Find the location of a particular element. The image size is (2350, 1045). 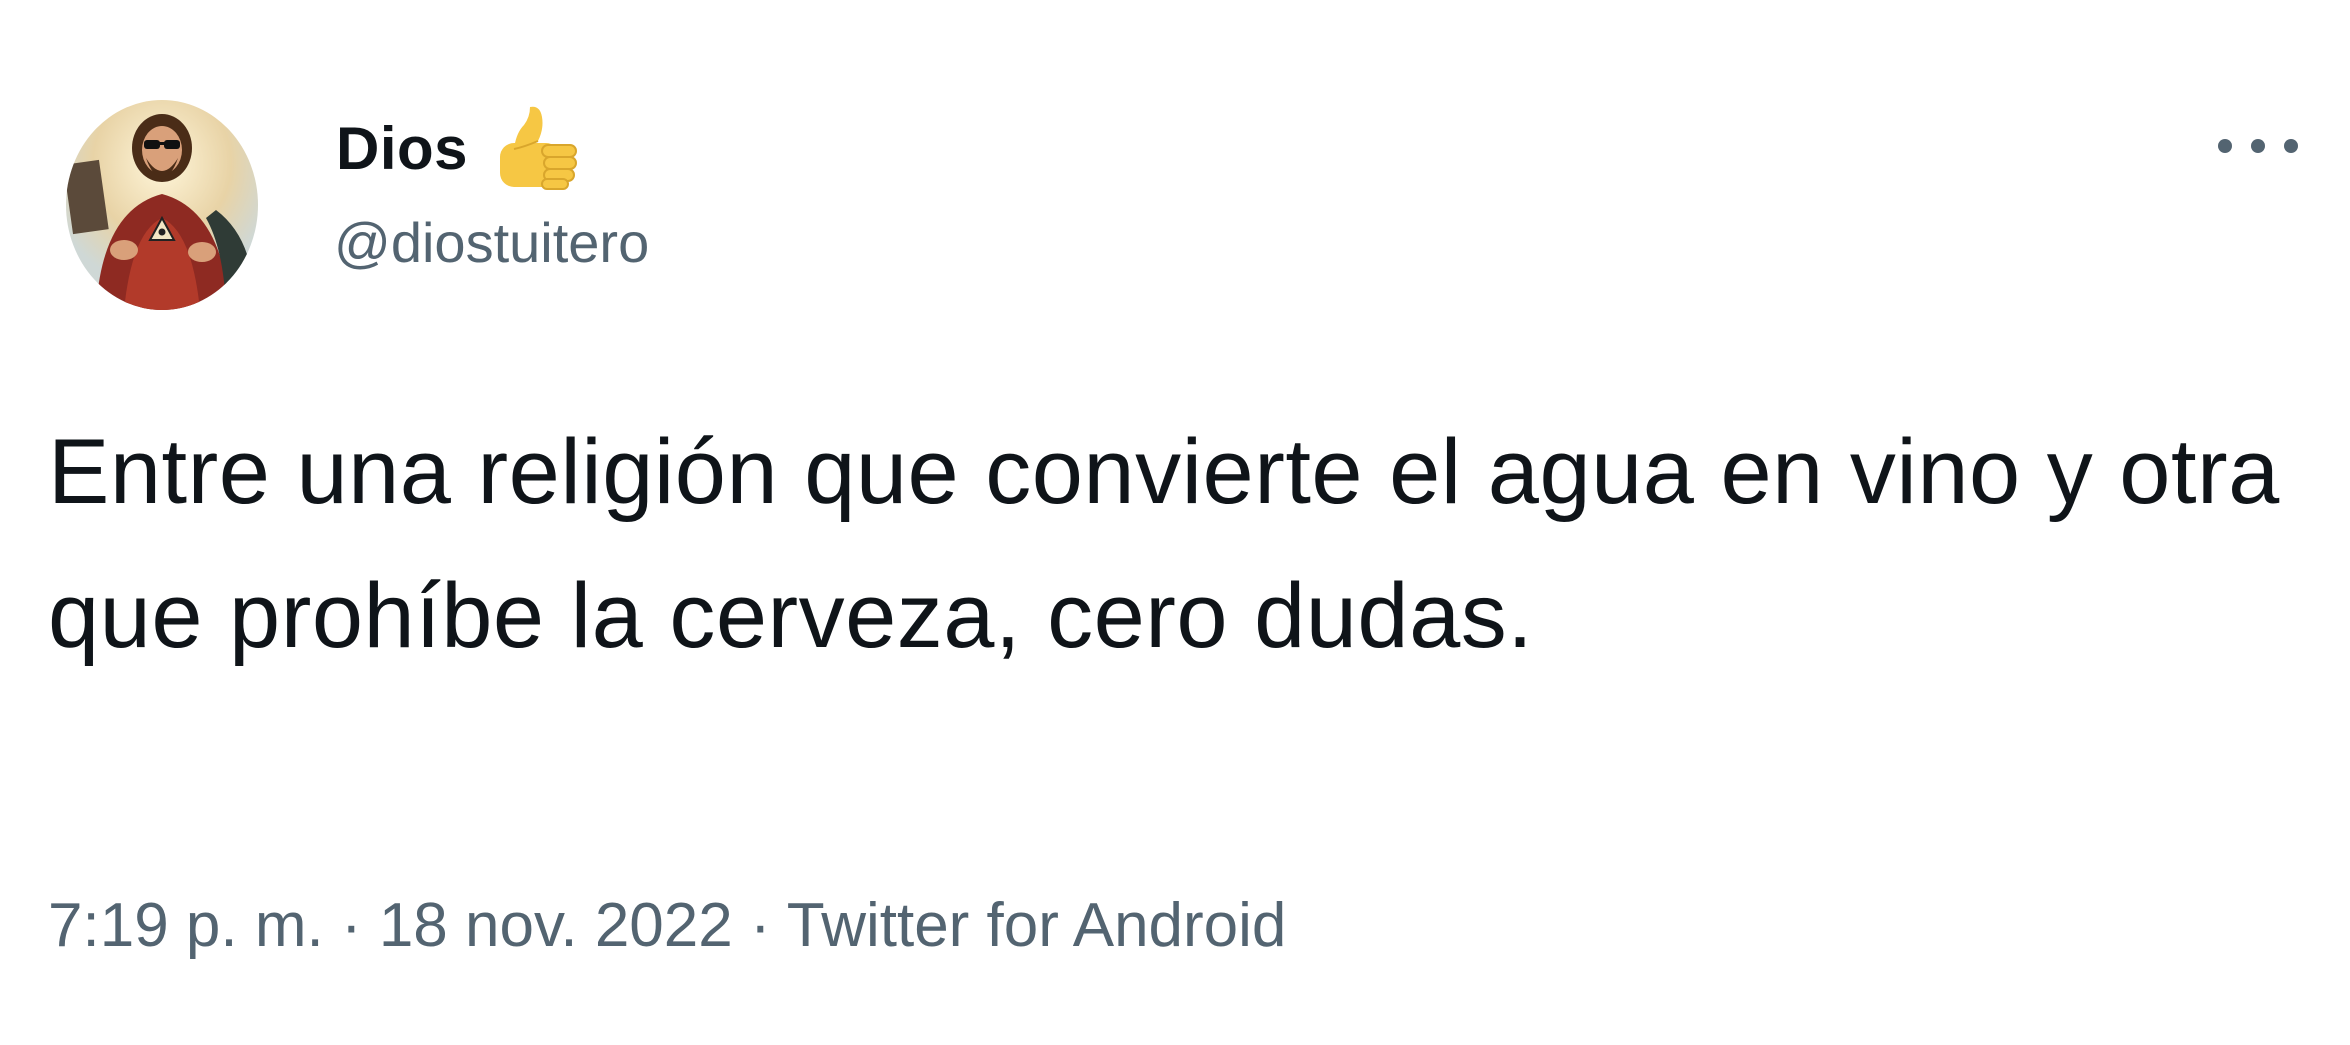

tweet-date: 18 nov. 2022 is located at coordinates (556, 925).